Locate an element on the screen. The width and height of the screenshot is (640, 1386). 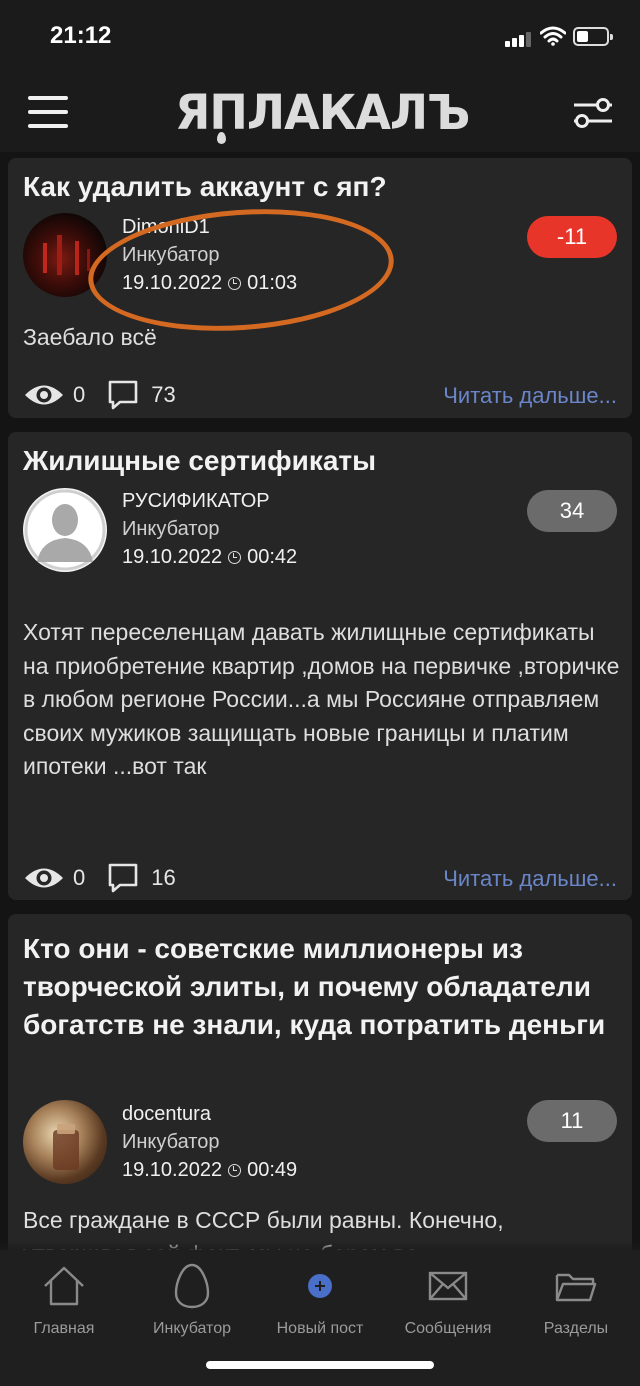
comments-count: 16 is located at coordinates (163, 878).